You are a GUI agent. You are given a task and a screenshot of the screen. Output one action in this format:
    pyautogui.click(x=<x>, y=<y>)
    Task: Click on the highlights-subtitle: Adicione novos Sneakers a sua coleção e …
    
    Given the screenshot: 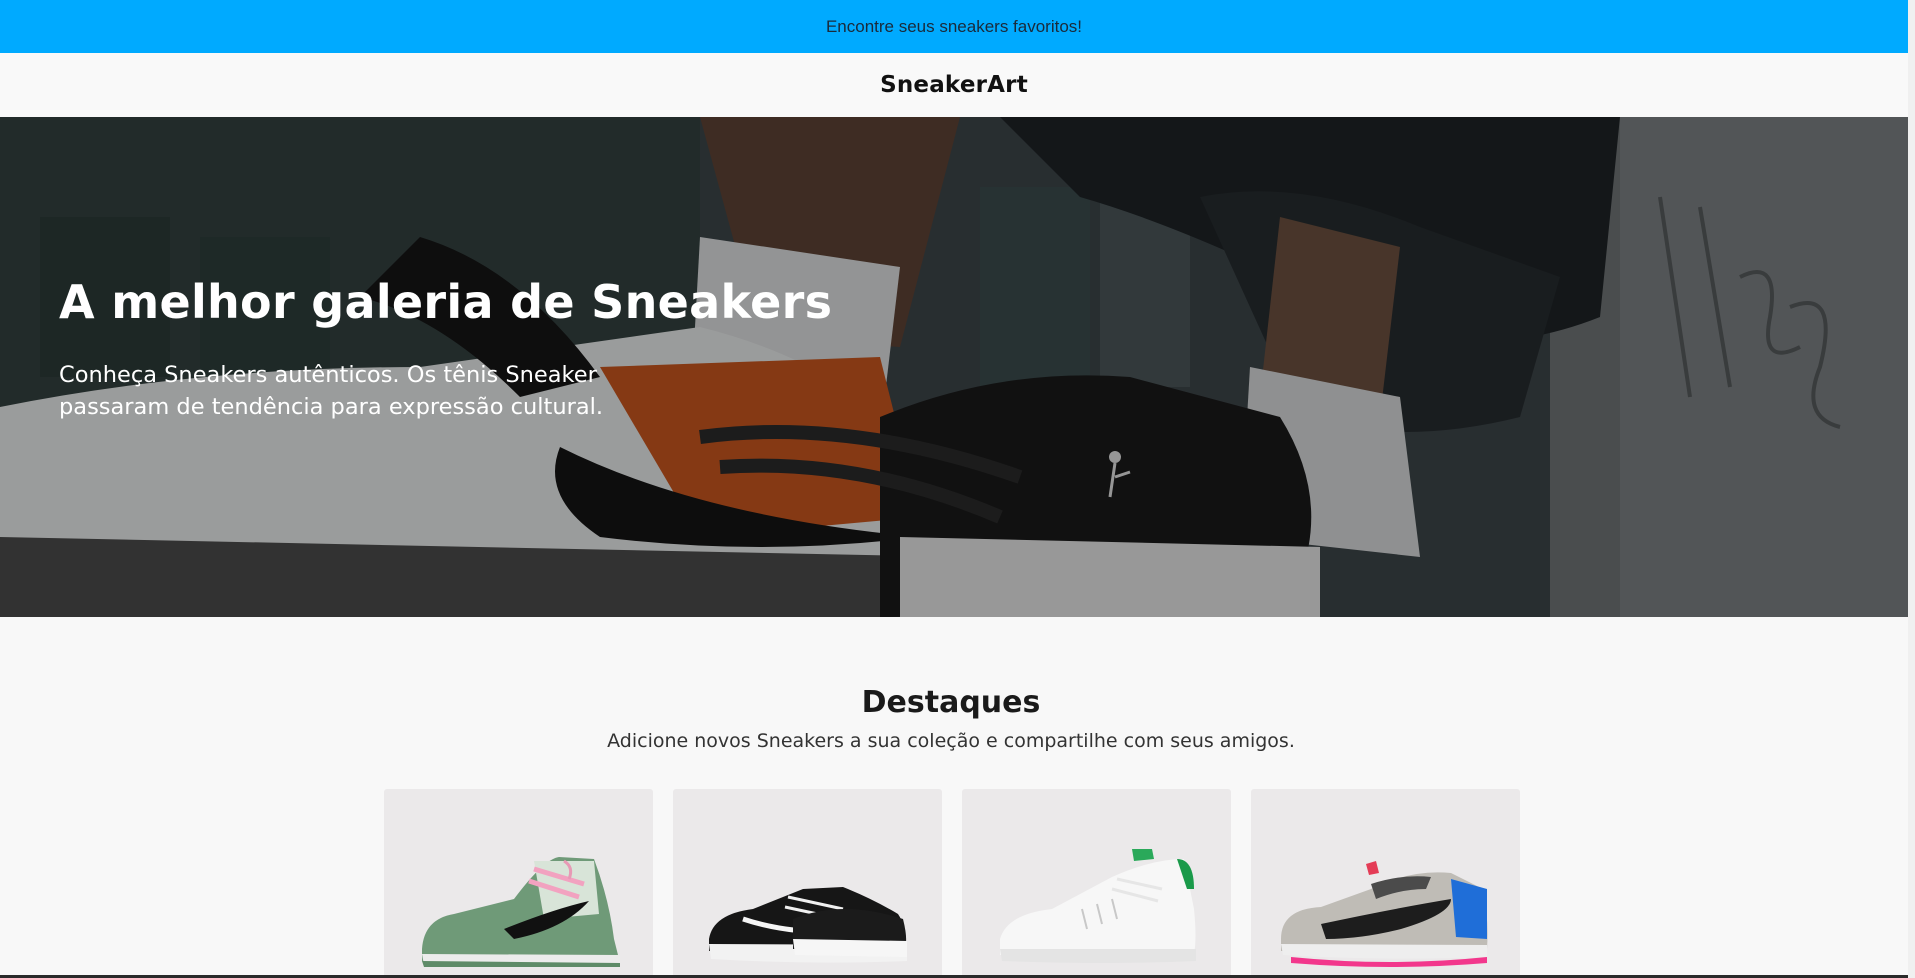 What is the action you would take?
    pyautogui.click(x=951, y=741)
    